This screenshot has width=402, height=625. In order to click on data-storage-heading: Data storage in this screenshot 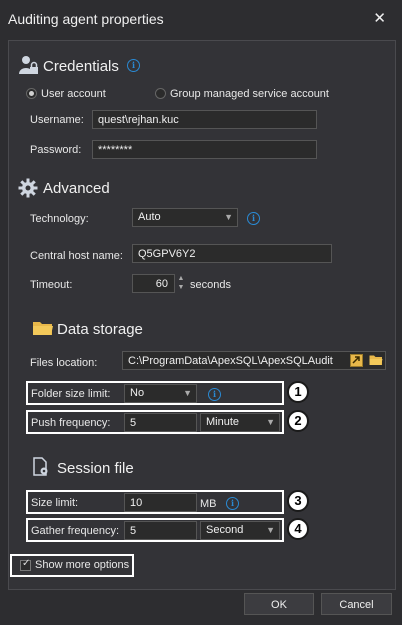, I will do `click(100, 329)`.